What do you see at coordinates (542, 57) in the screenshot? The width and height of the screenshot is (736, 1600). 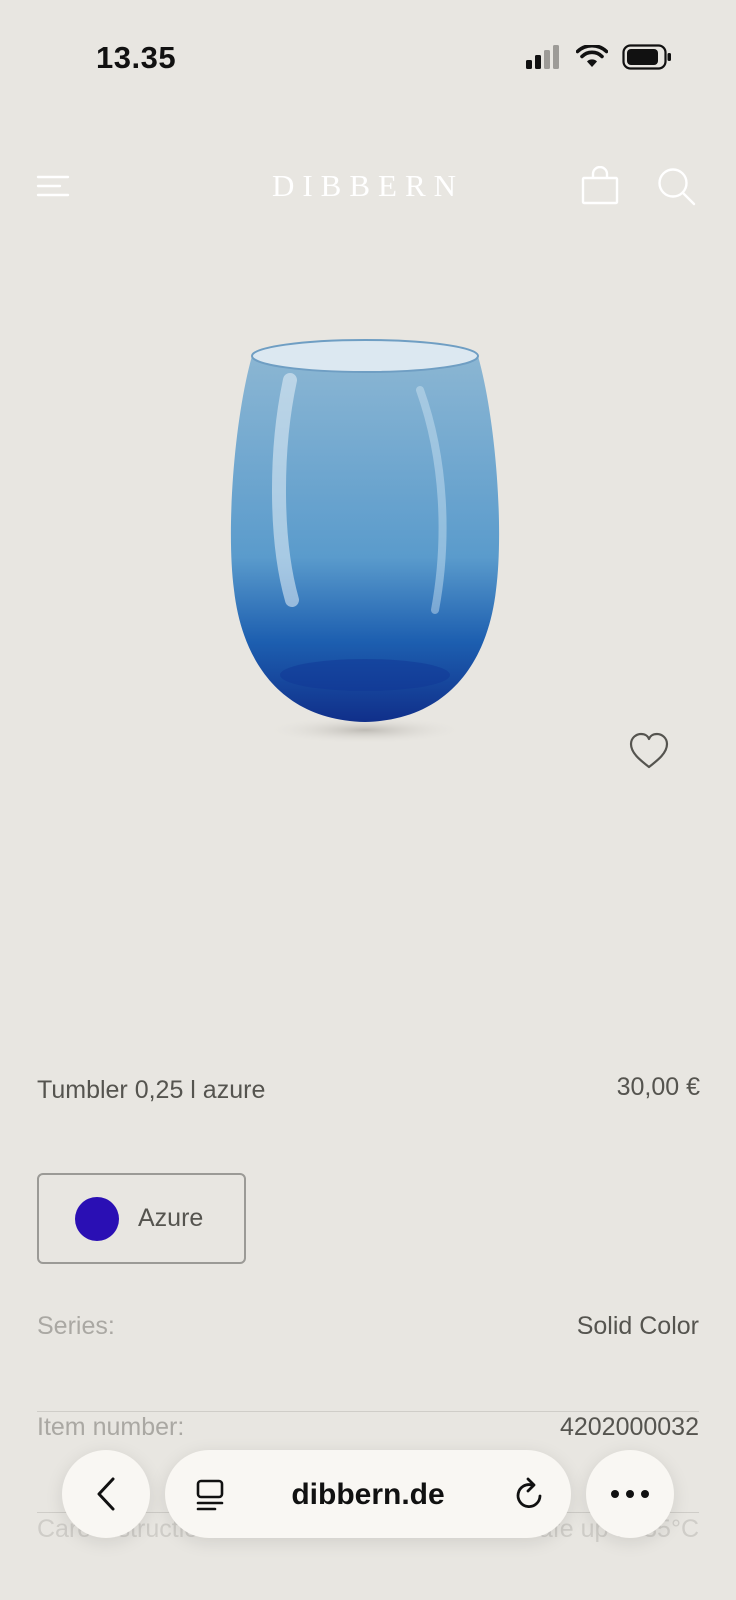 I see `cellular-icon` at bounding box center [542, 57].